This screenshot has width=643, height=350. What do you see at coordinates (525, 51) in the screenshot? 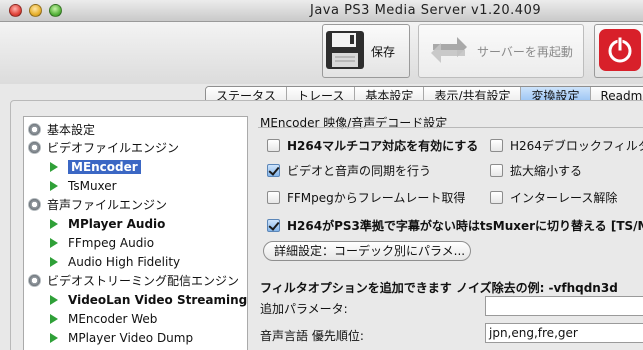
I see `restart-button-label: サーバーを再起動` at bounding box center [525, 51].